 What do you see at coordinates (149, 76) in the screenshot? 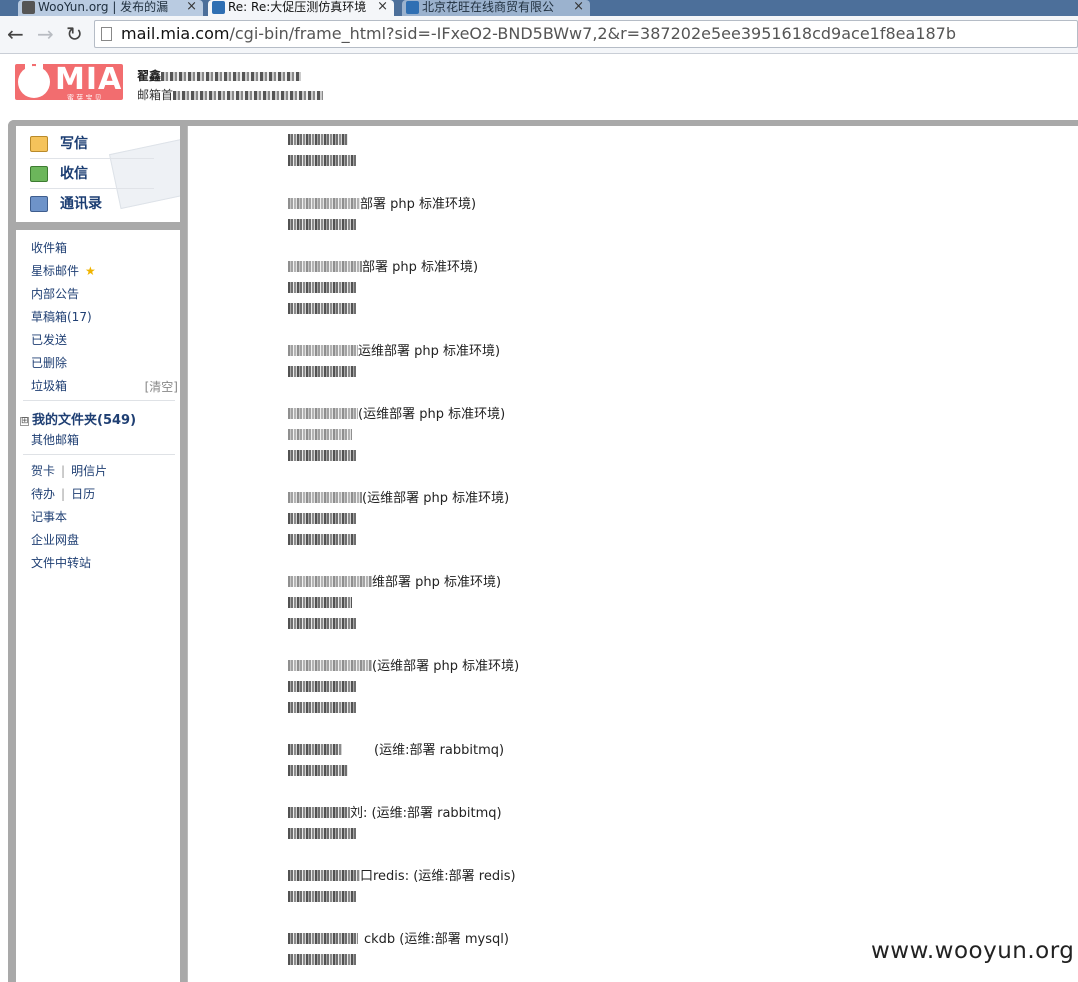
I see `user-name-prefix: 翟鑫` at bounding box center [149, 76].